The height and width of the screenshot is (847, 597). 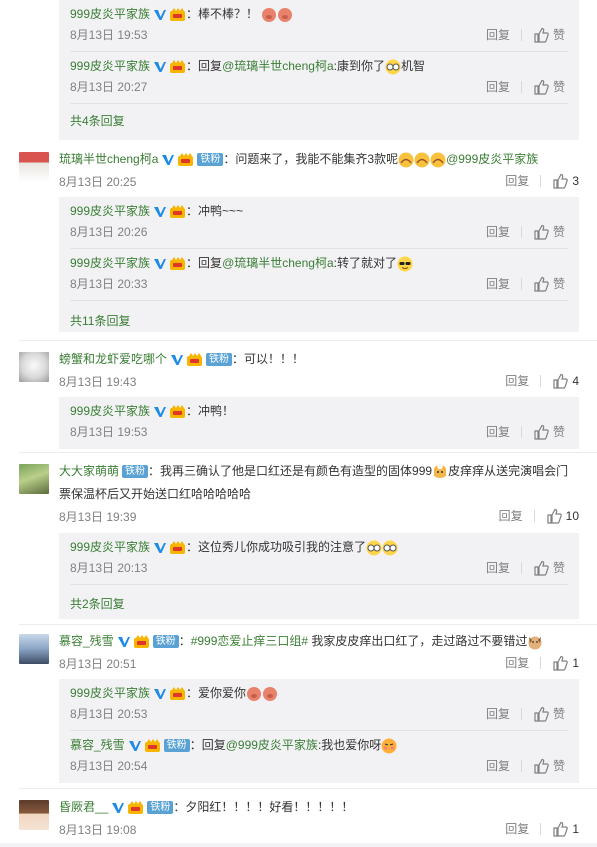 I want to click on bottom-edge, so click(x=298, y=845).